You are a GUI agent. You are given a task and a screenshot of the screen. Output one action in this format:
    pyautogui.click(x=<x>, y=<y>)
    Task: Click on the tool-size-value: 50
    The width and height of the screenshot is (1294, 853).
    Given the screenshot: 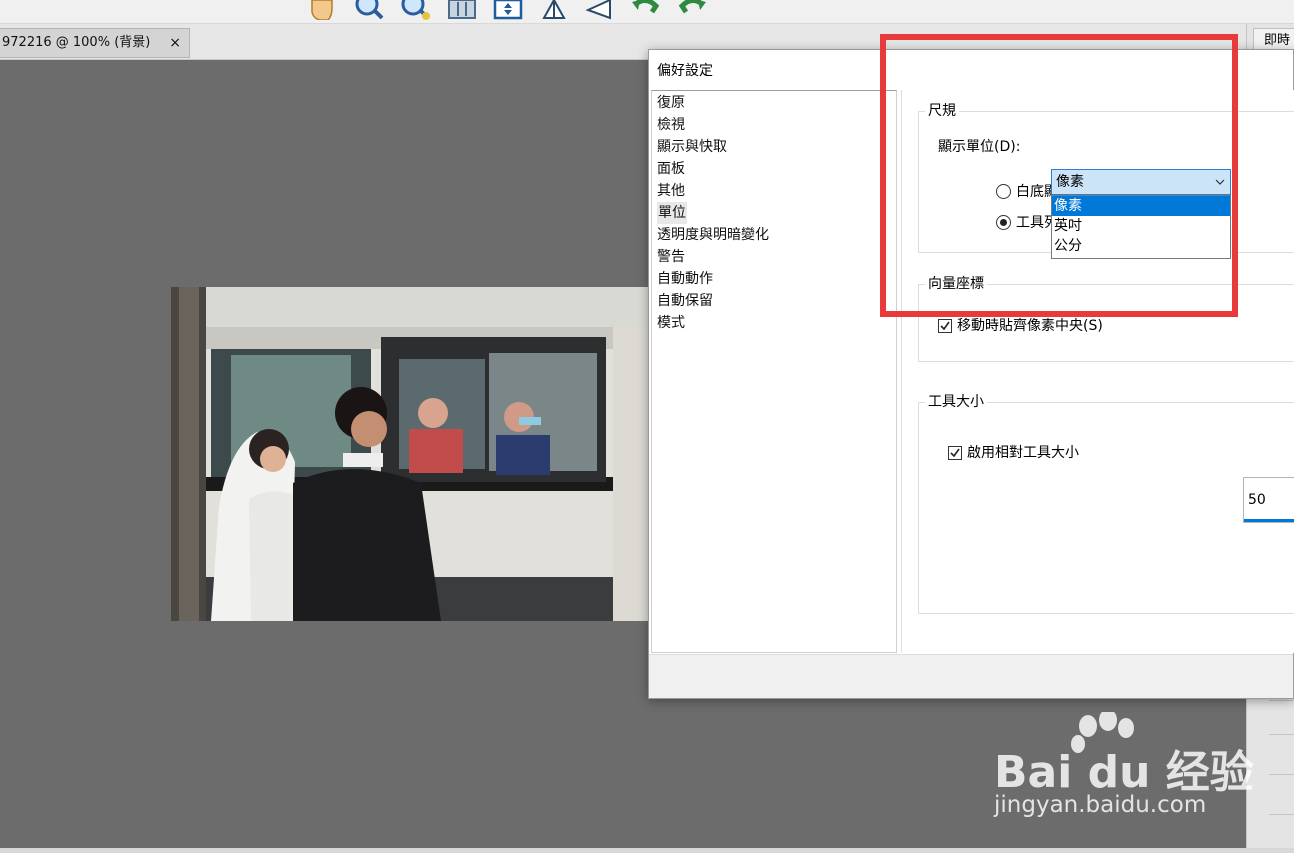 What is the action you would take?
    pyautogui.click(x=1257, y=500)
    